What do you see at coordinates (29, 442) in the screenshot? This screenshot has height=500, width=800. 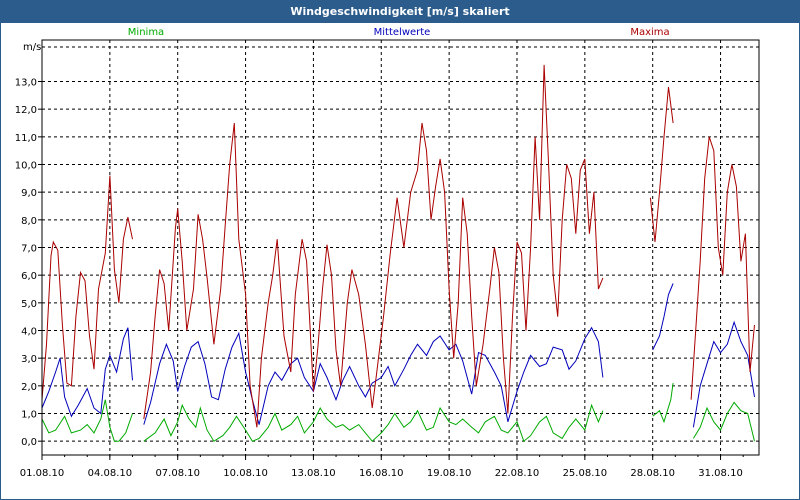 I see `y-tick-label: 0,0` at bounding box center [29, 442].